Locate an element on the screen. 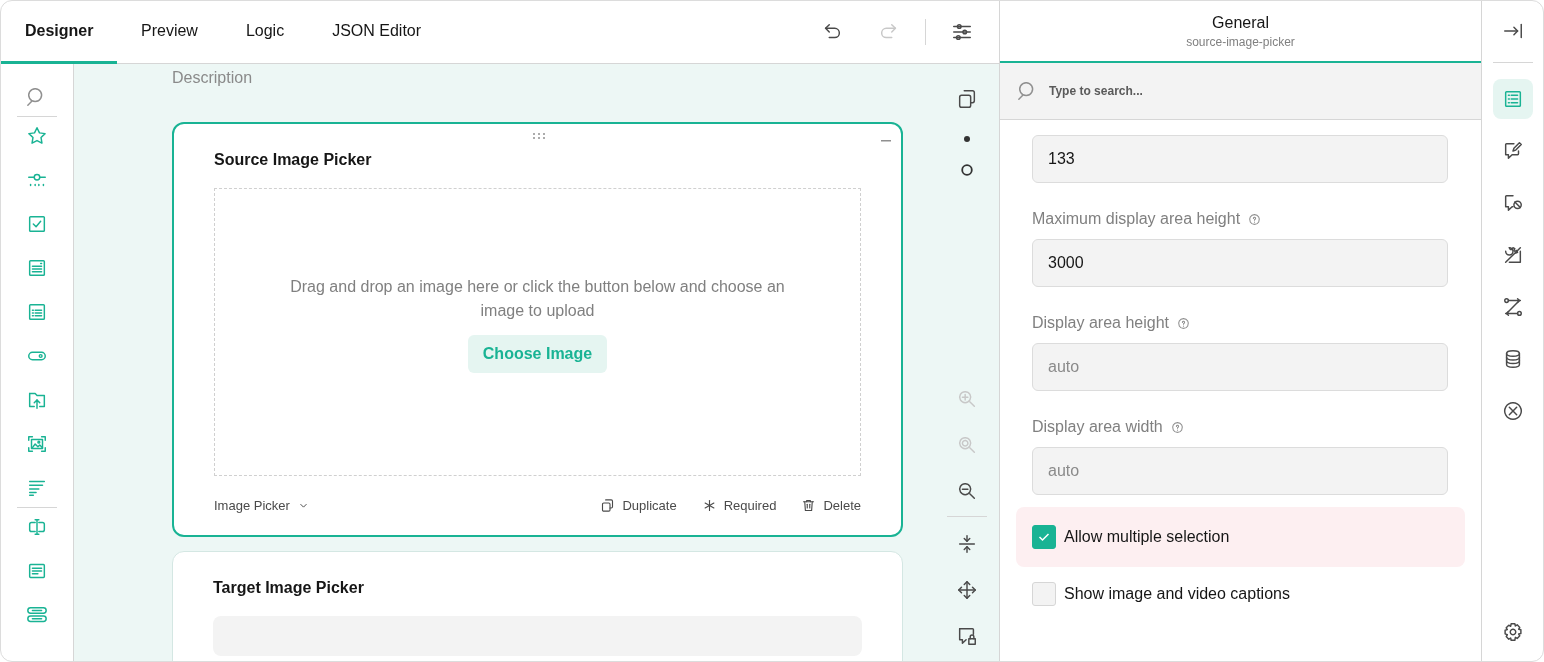 Image resolution: width=1544 pixels, height=662 pixels. tab: JSON Editor is located at coordinates (377, 32).